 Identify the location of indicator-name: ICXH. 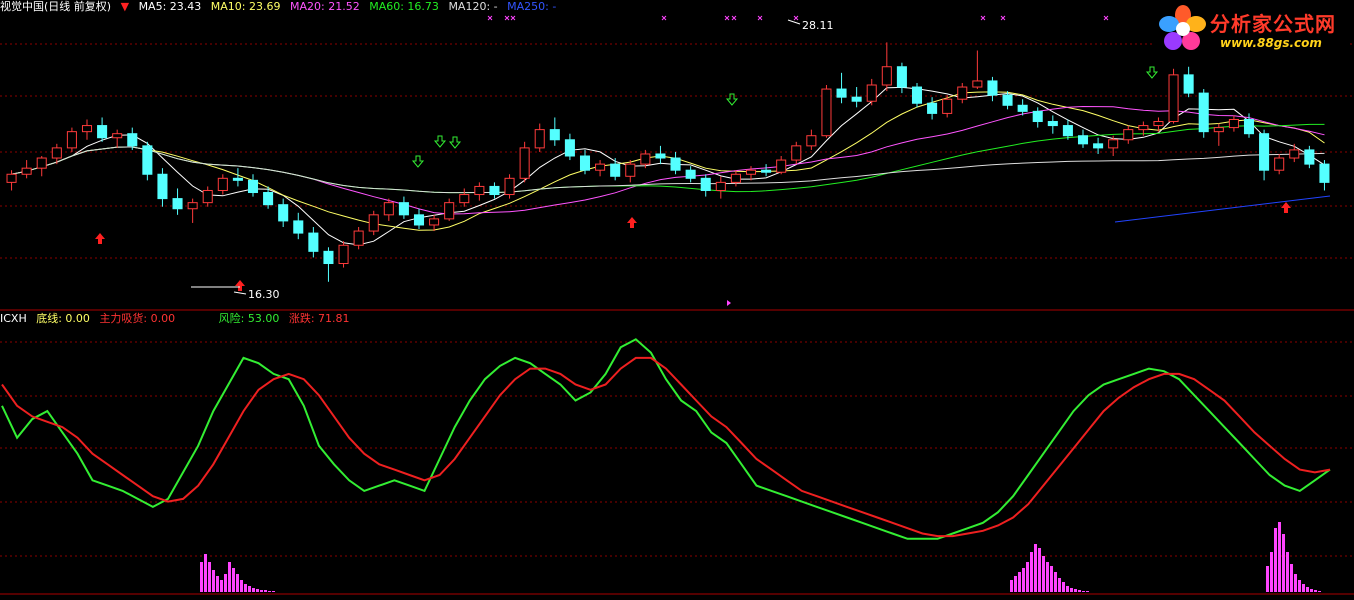
(13, 318).